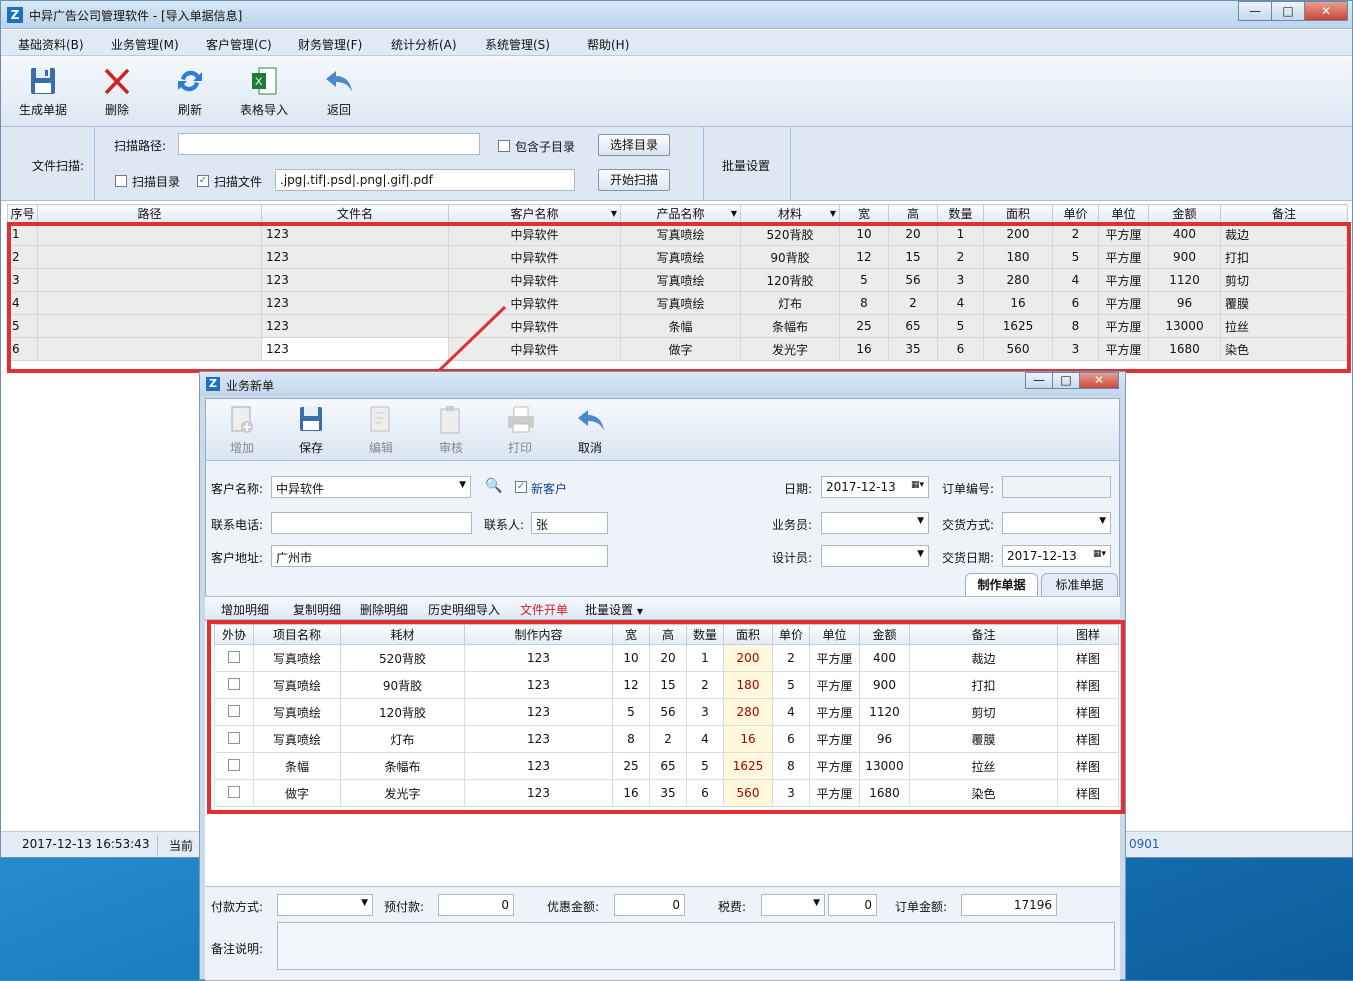 The width and height of the screenshot is (1353, 981). What do you see at coordinates (1288, 11) in the screenshot?
I see `maximize-button: □` at bounding box center [1288, 11].